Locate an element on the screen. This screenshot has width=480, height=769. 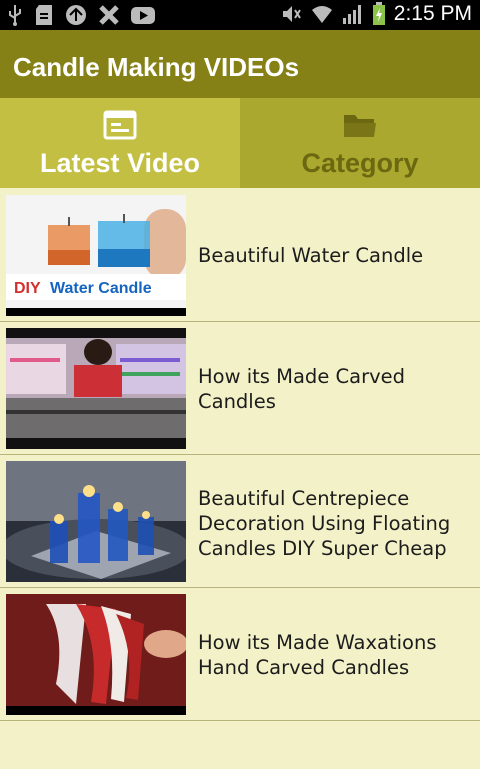
sd-card-icon is located at coordinates (44, 15).